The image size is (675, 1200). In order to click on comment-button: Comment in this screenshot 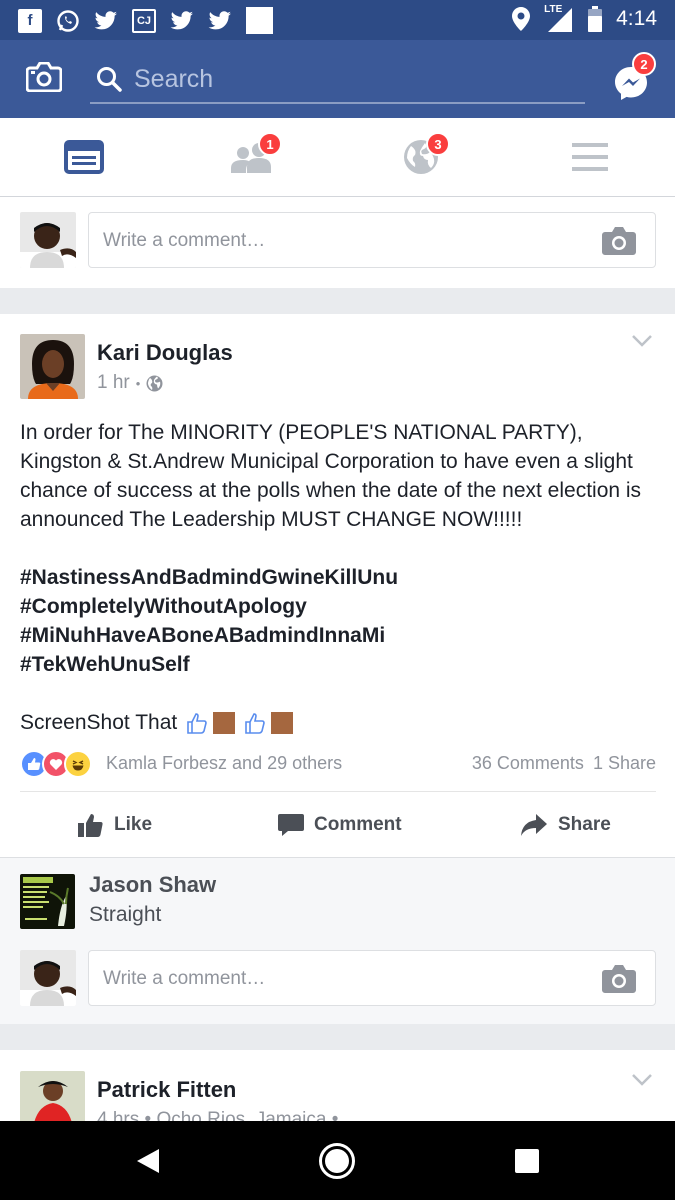, I will do `click(340, 824)`.